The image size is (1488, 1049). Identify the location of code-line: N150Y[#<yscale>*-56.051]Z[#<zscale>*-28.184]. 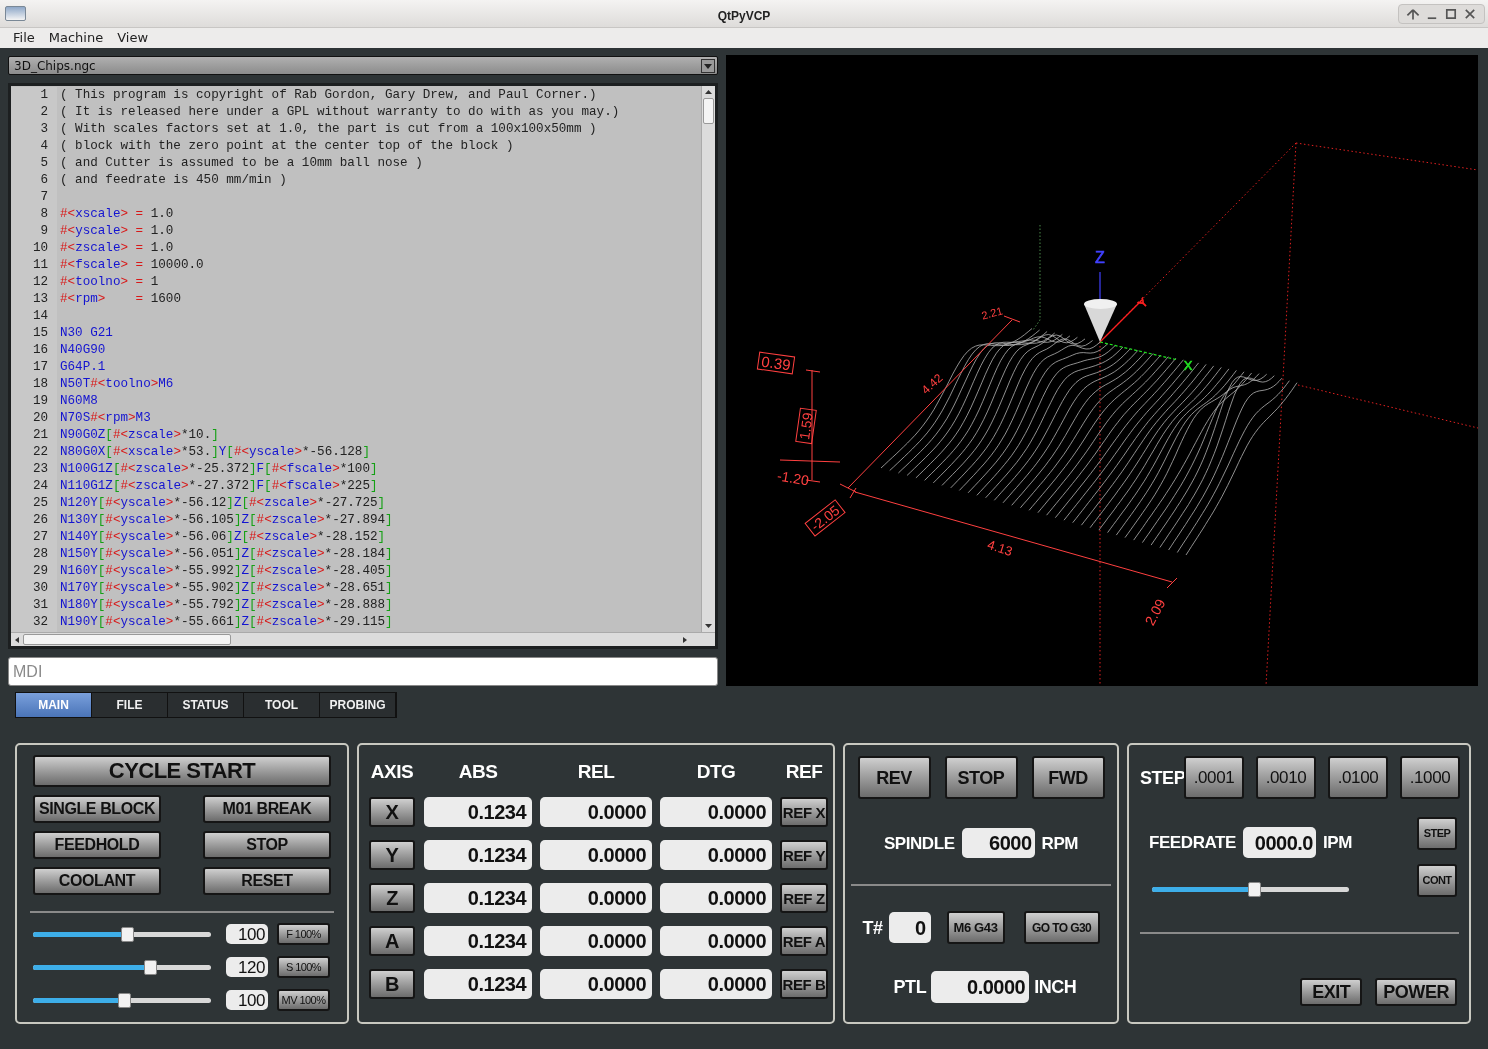
(226, 554).